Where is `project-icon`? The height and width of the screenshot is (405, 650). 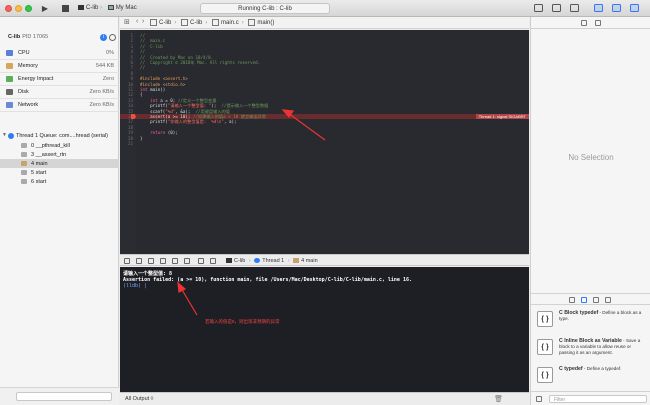
project-icon is located at coordinates (153, 22).